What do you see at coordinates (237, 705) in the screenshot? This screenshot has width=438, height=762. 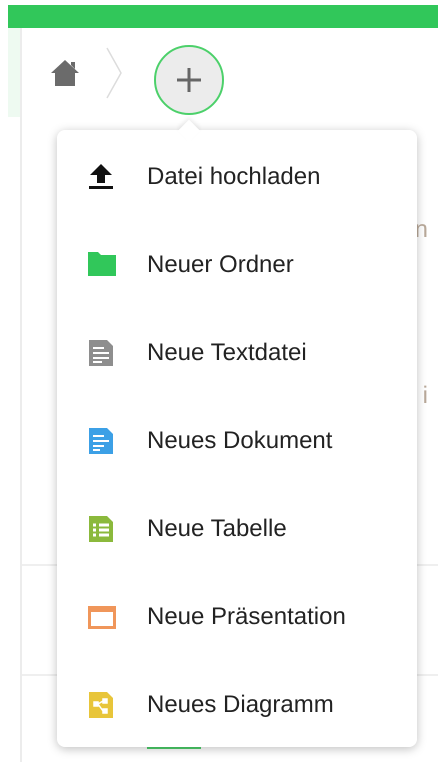 I see `menu-item: Neues Diagramm` at bounding box center [237, 705].